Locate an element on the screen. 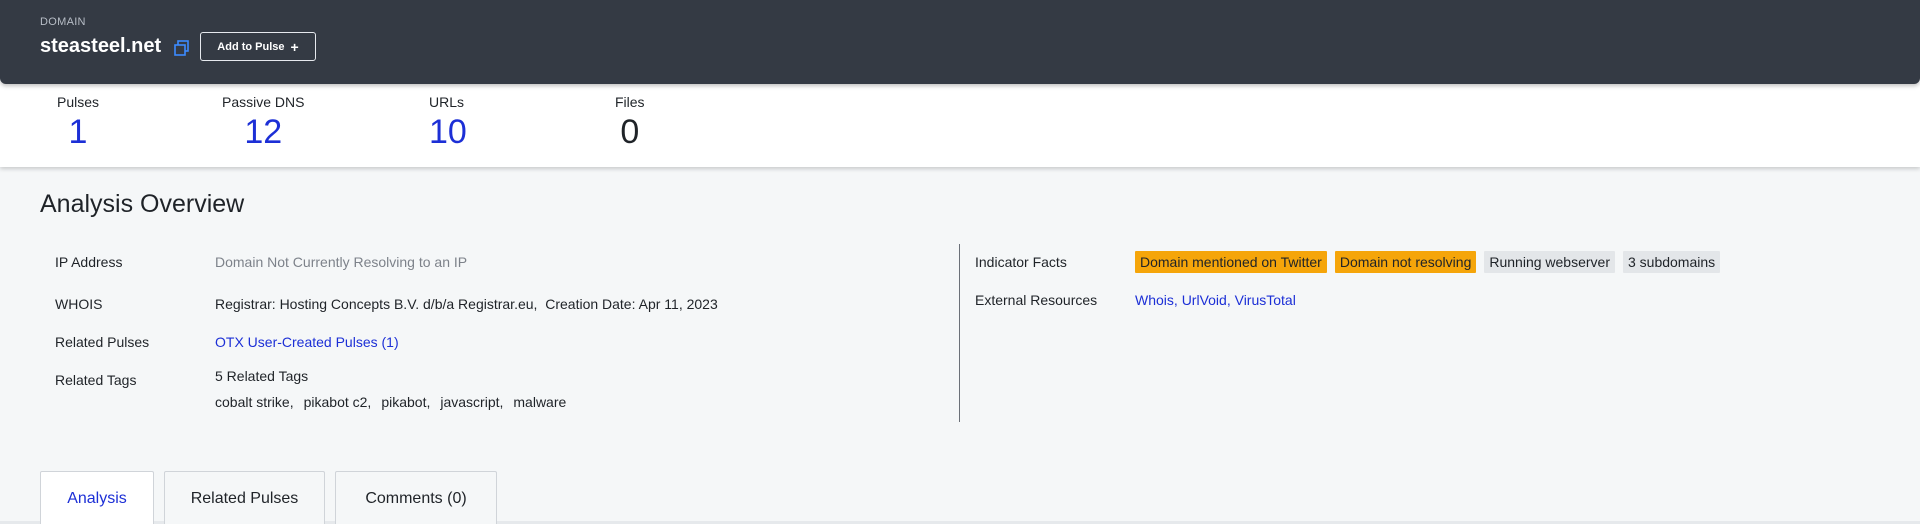 The image size is (1920, 524). ip-address-label: IP Address is located at coordinates (89, 262).